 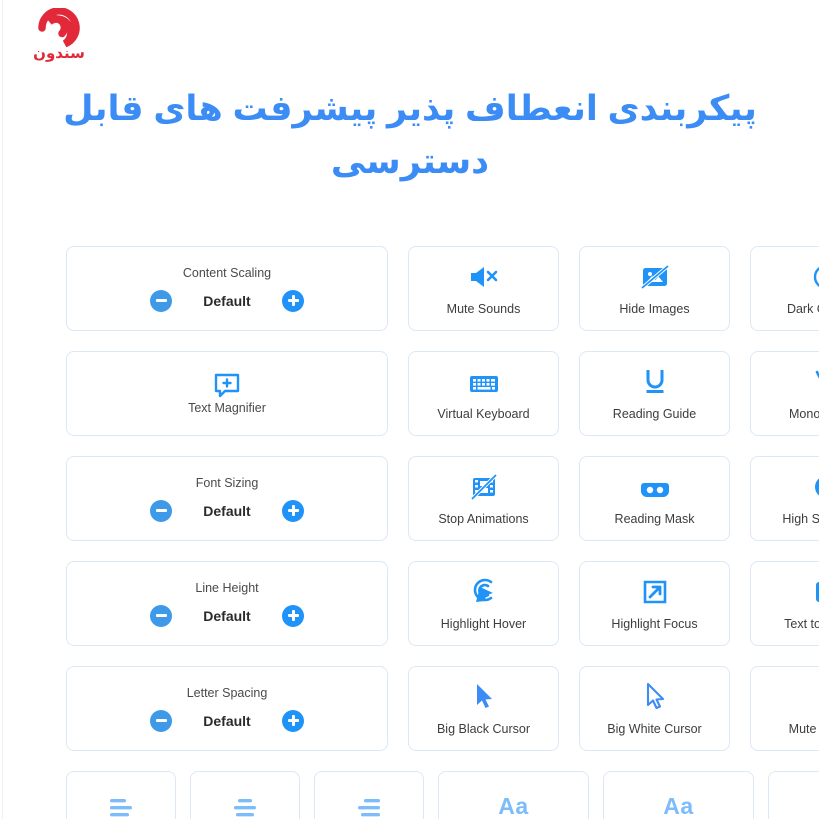 I want to click on high-saturation-icon, so click(x=815, y=486).